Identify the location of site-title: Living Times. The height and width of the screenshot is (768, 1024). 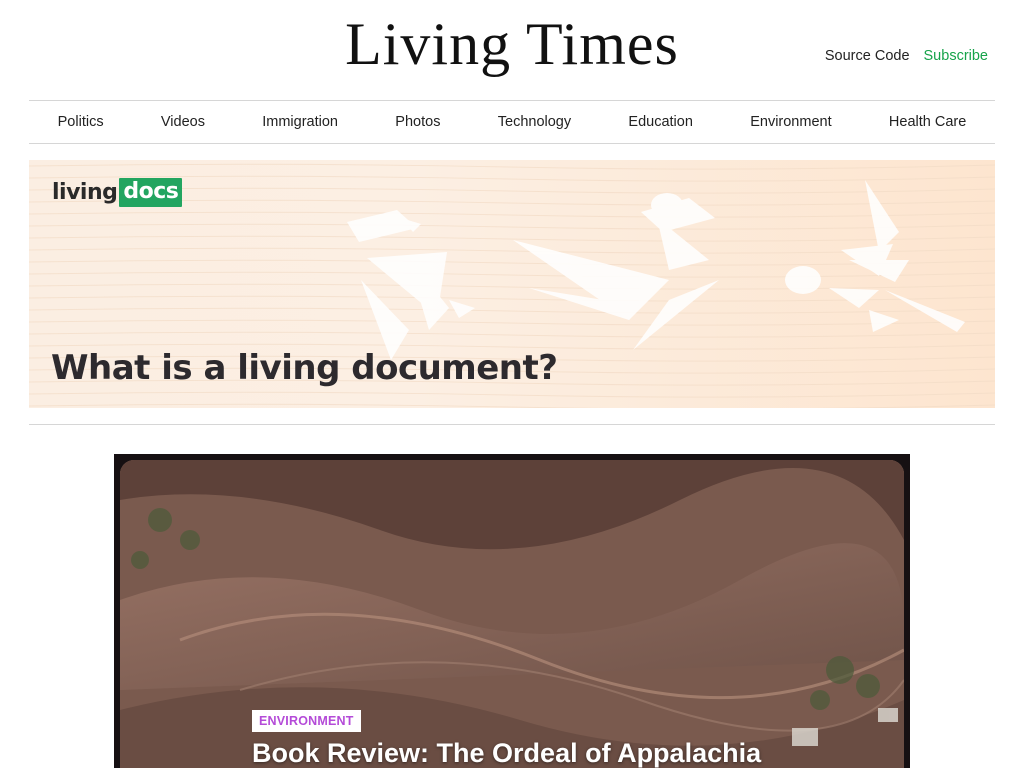
(512, 44).